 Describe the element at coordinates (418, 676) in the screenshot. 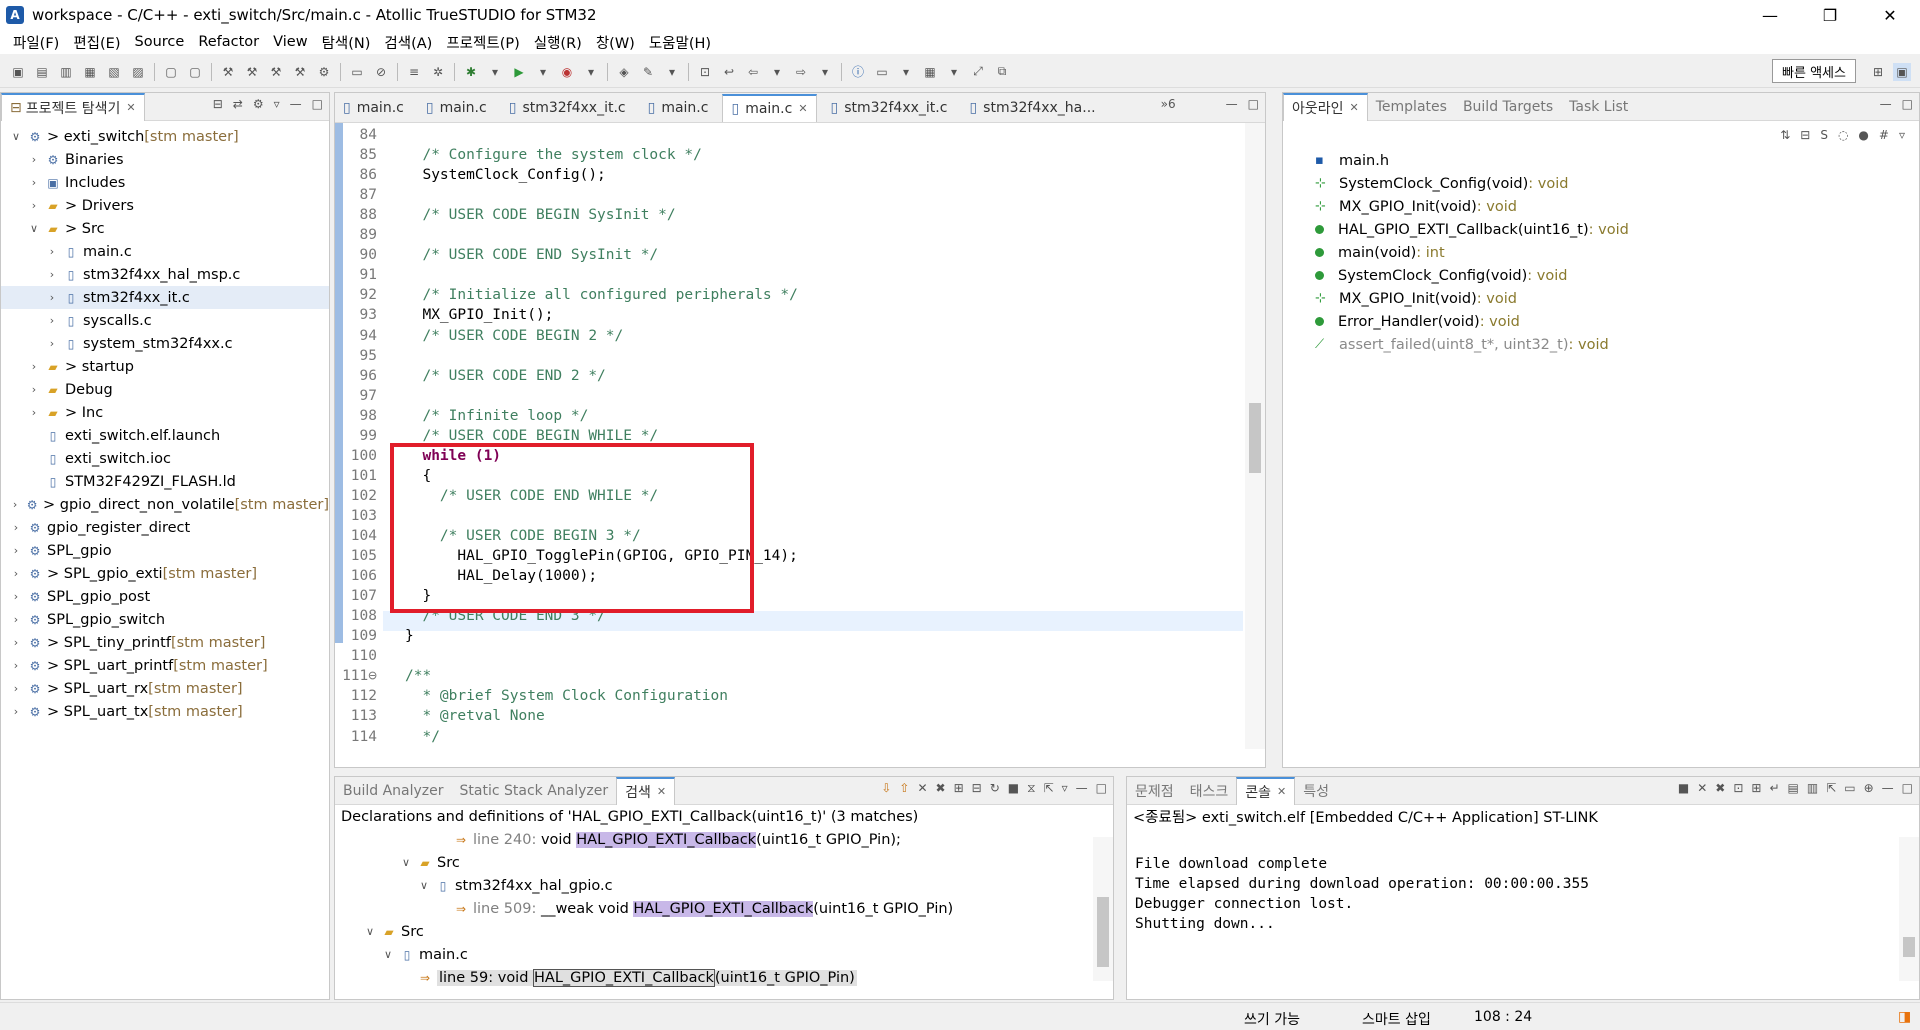

I see `code-line: /**` at that location.